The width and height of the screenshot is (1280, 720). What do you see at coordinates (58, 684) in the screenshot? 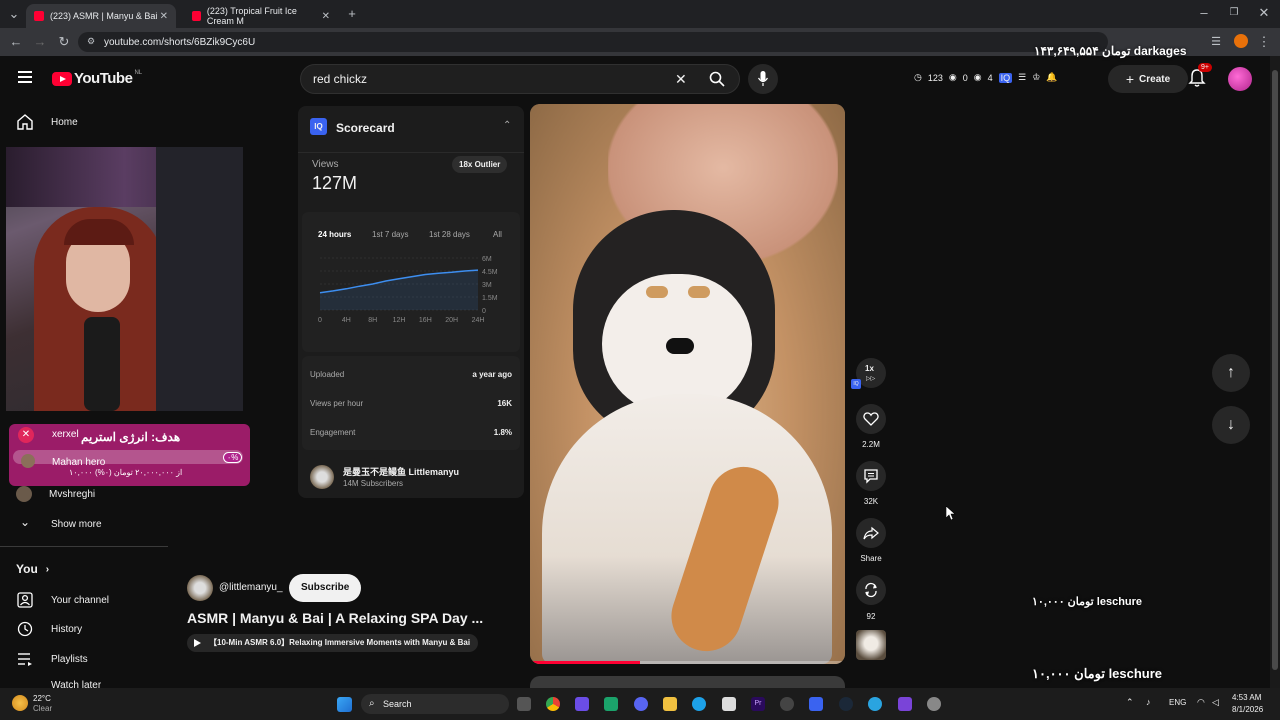
I see `sidebar-item-watch-later: Watch later` at bounding box center [58, 684].